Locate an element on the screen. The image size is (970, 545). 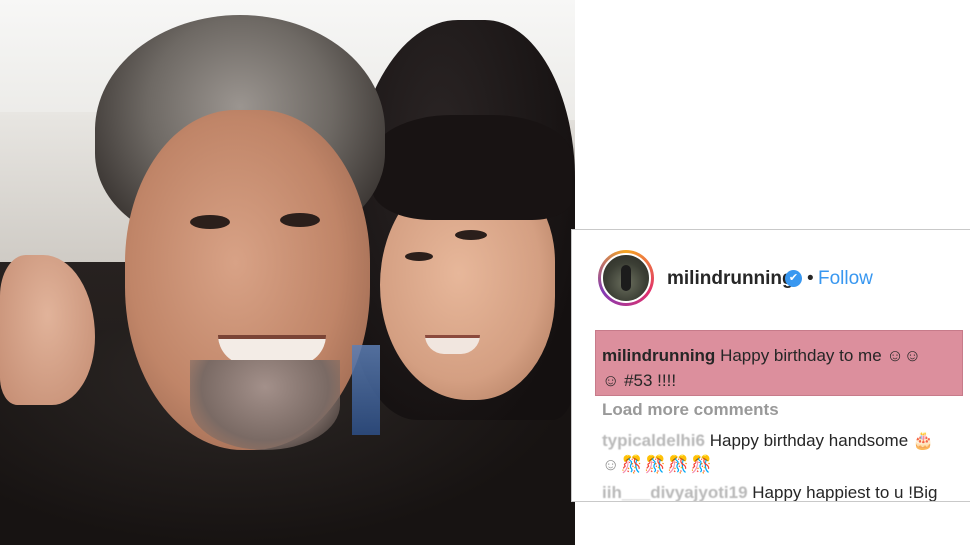
caption-text-line1: Happy birthday to me ☺☺ is located at coordinates (821, 355).